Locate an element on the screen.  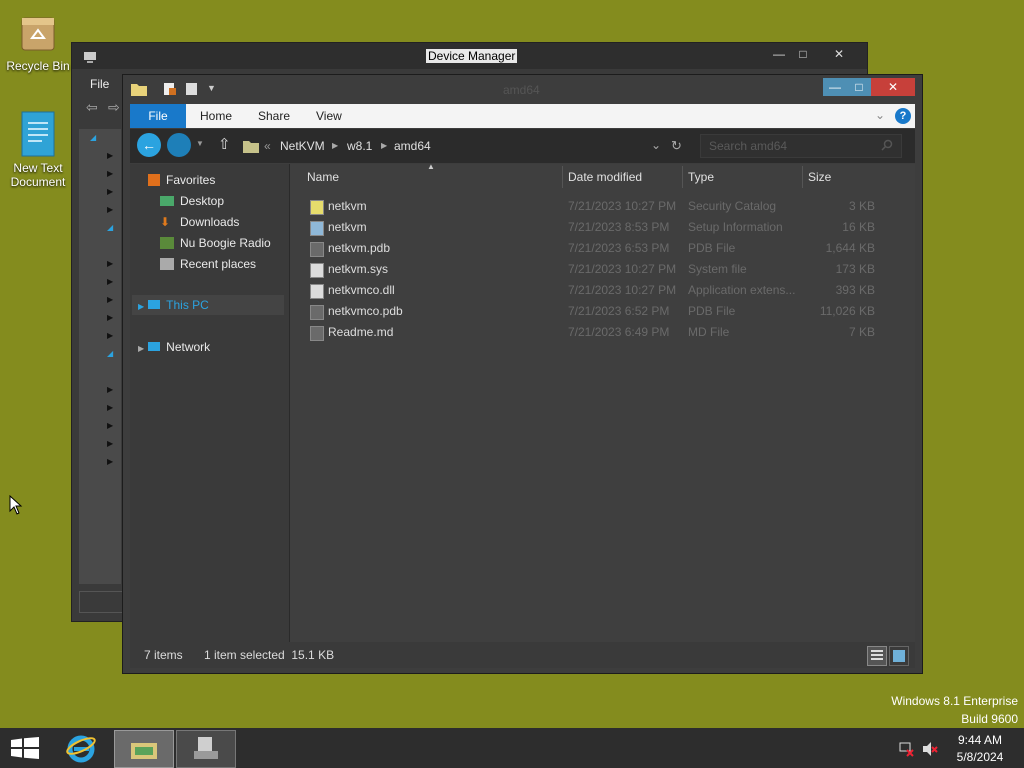
nav-favorites: Favorites is located at coordinates (181, 180).